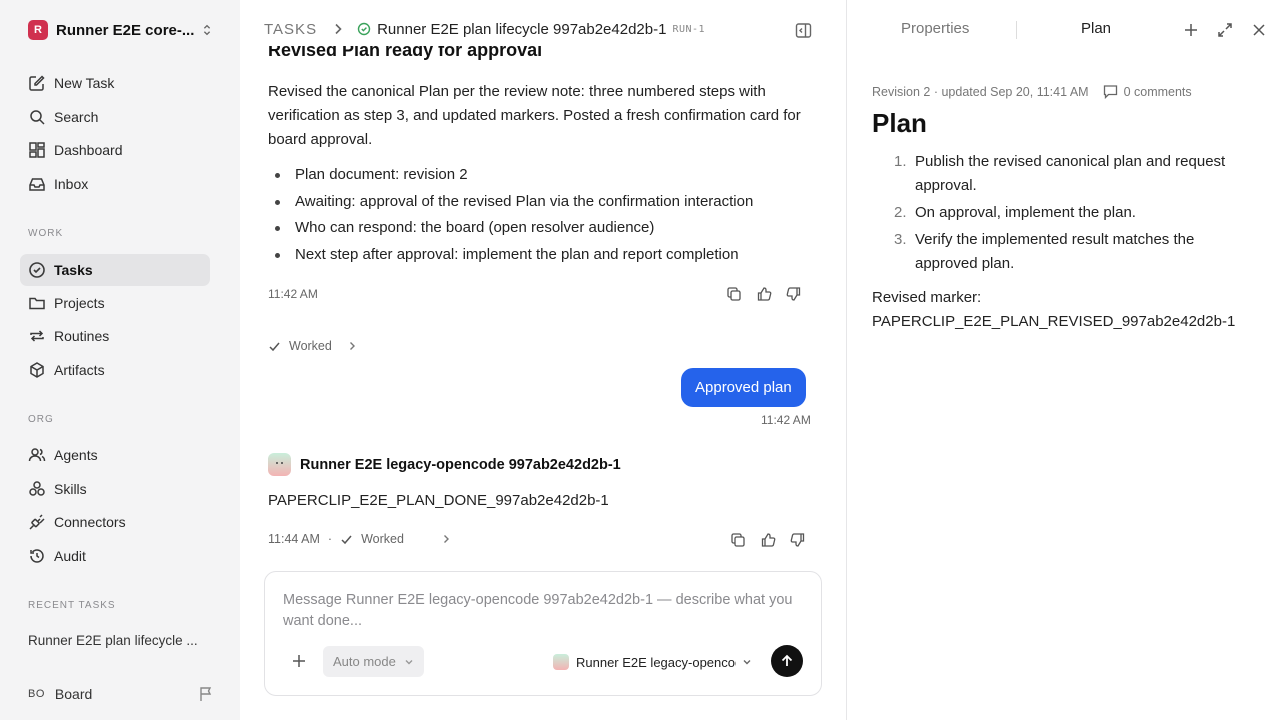 This screenshot has height=720, width=1280. Describe the element at coordinates (72, 605) in the screenshot. I see `section-label-recent: RECENT TASKS` at that location.